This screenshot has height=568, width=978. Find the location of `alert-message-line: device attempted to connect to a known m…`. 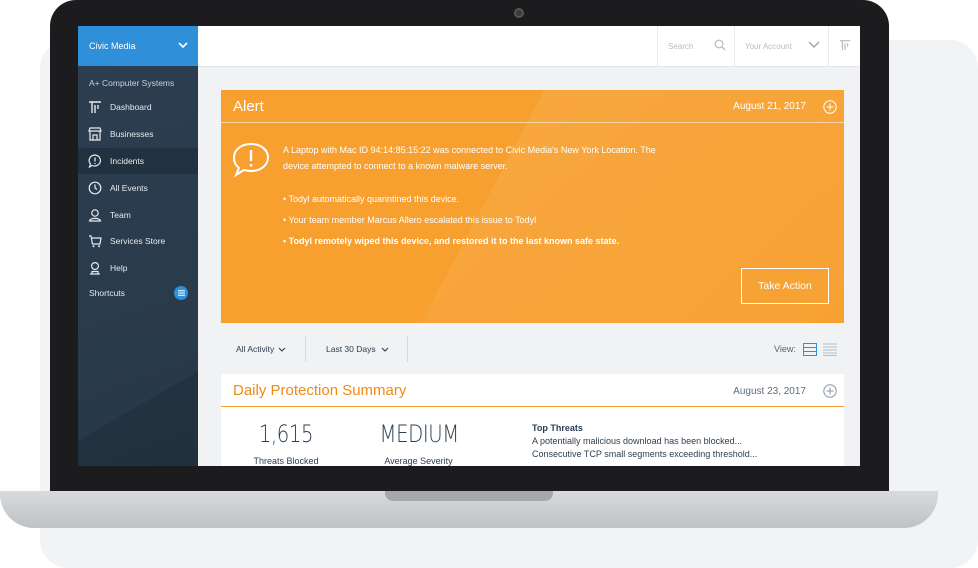

alert-message-line: device attempted to connect to a known m… is located at coordinates (395, 165).